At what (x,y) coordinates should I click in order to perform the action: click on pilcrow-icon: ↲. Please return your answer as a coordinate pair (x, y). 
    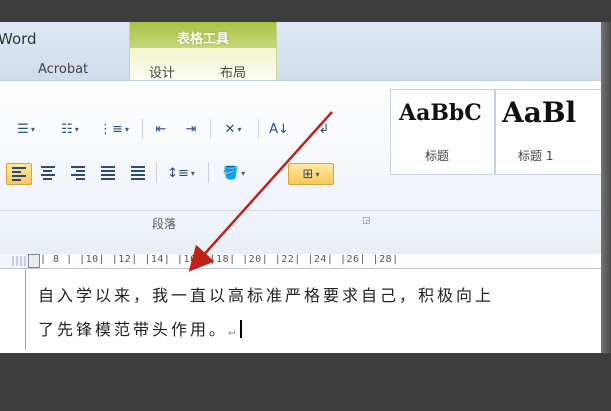
    Looking at the image, I should click on (324, 129).